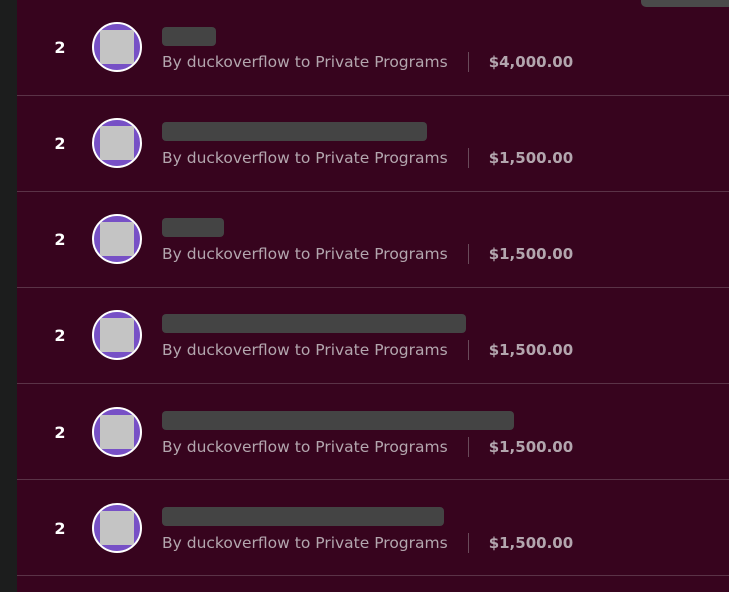 The image size is (729, 592). Describe the element at coordinates (9, 296) in the screenshot. I see `left-gutter` at that location.